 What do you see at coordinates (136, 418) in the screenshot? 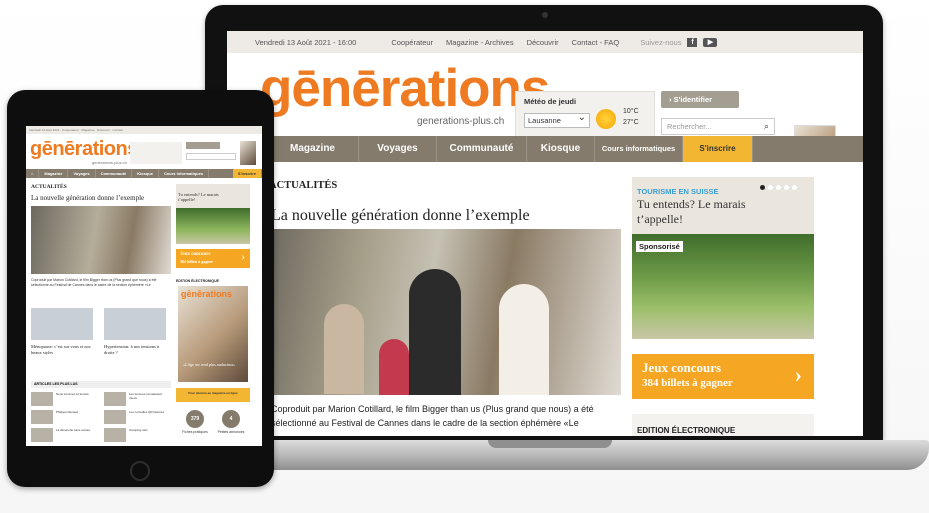
I see `list-item: Les nouvelles QR factures` at bounding box center [136, 418].